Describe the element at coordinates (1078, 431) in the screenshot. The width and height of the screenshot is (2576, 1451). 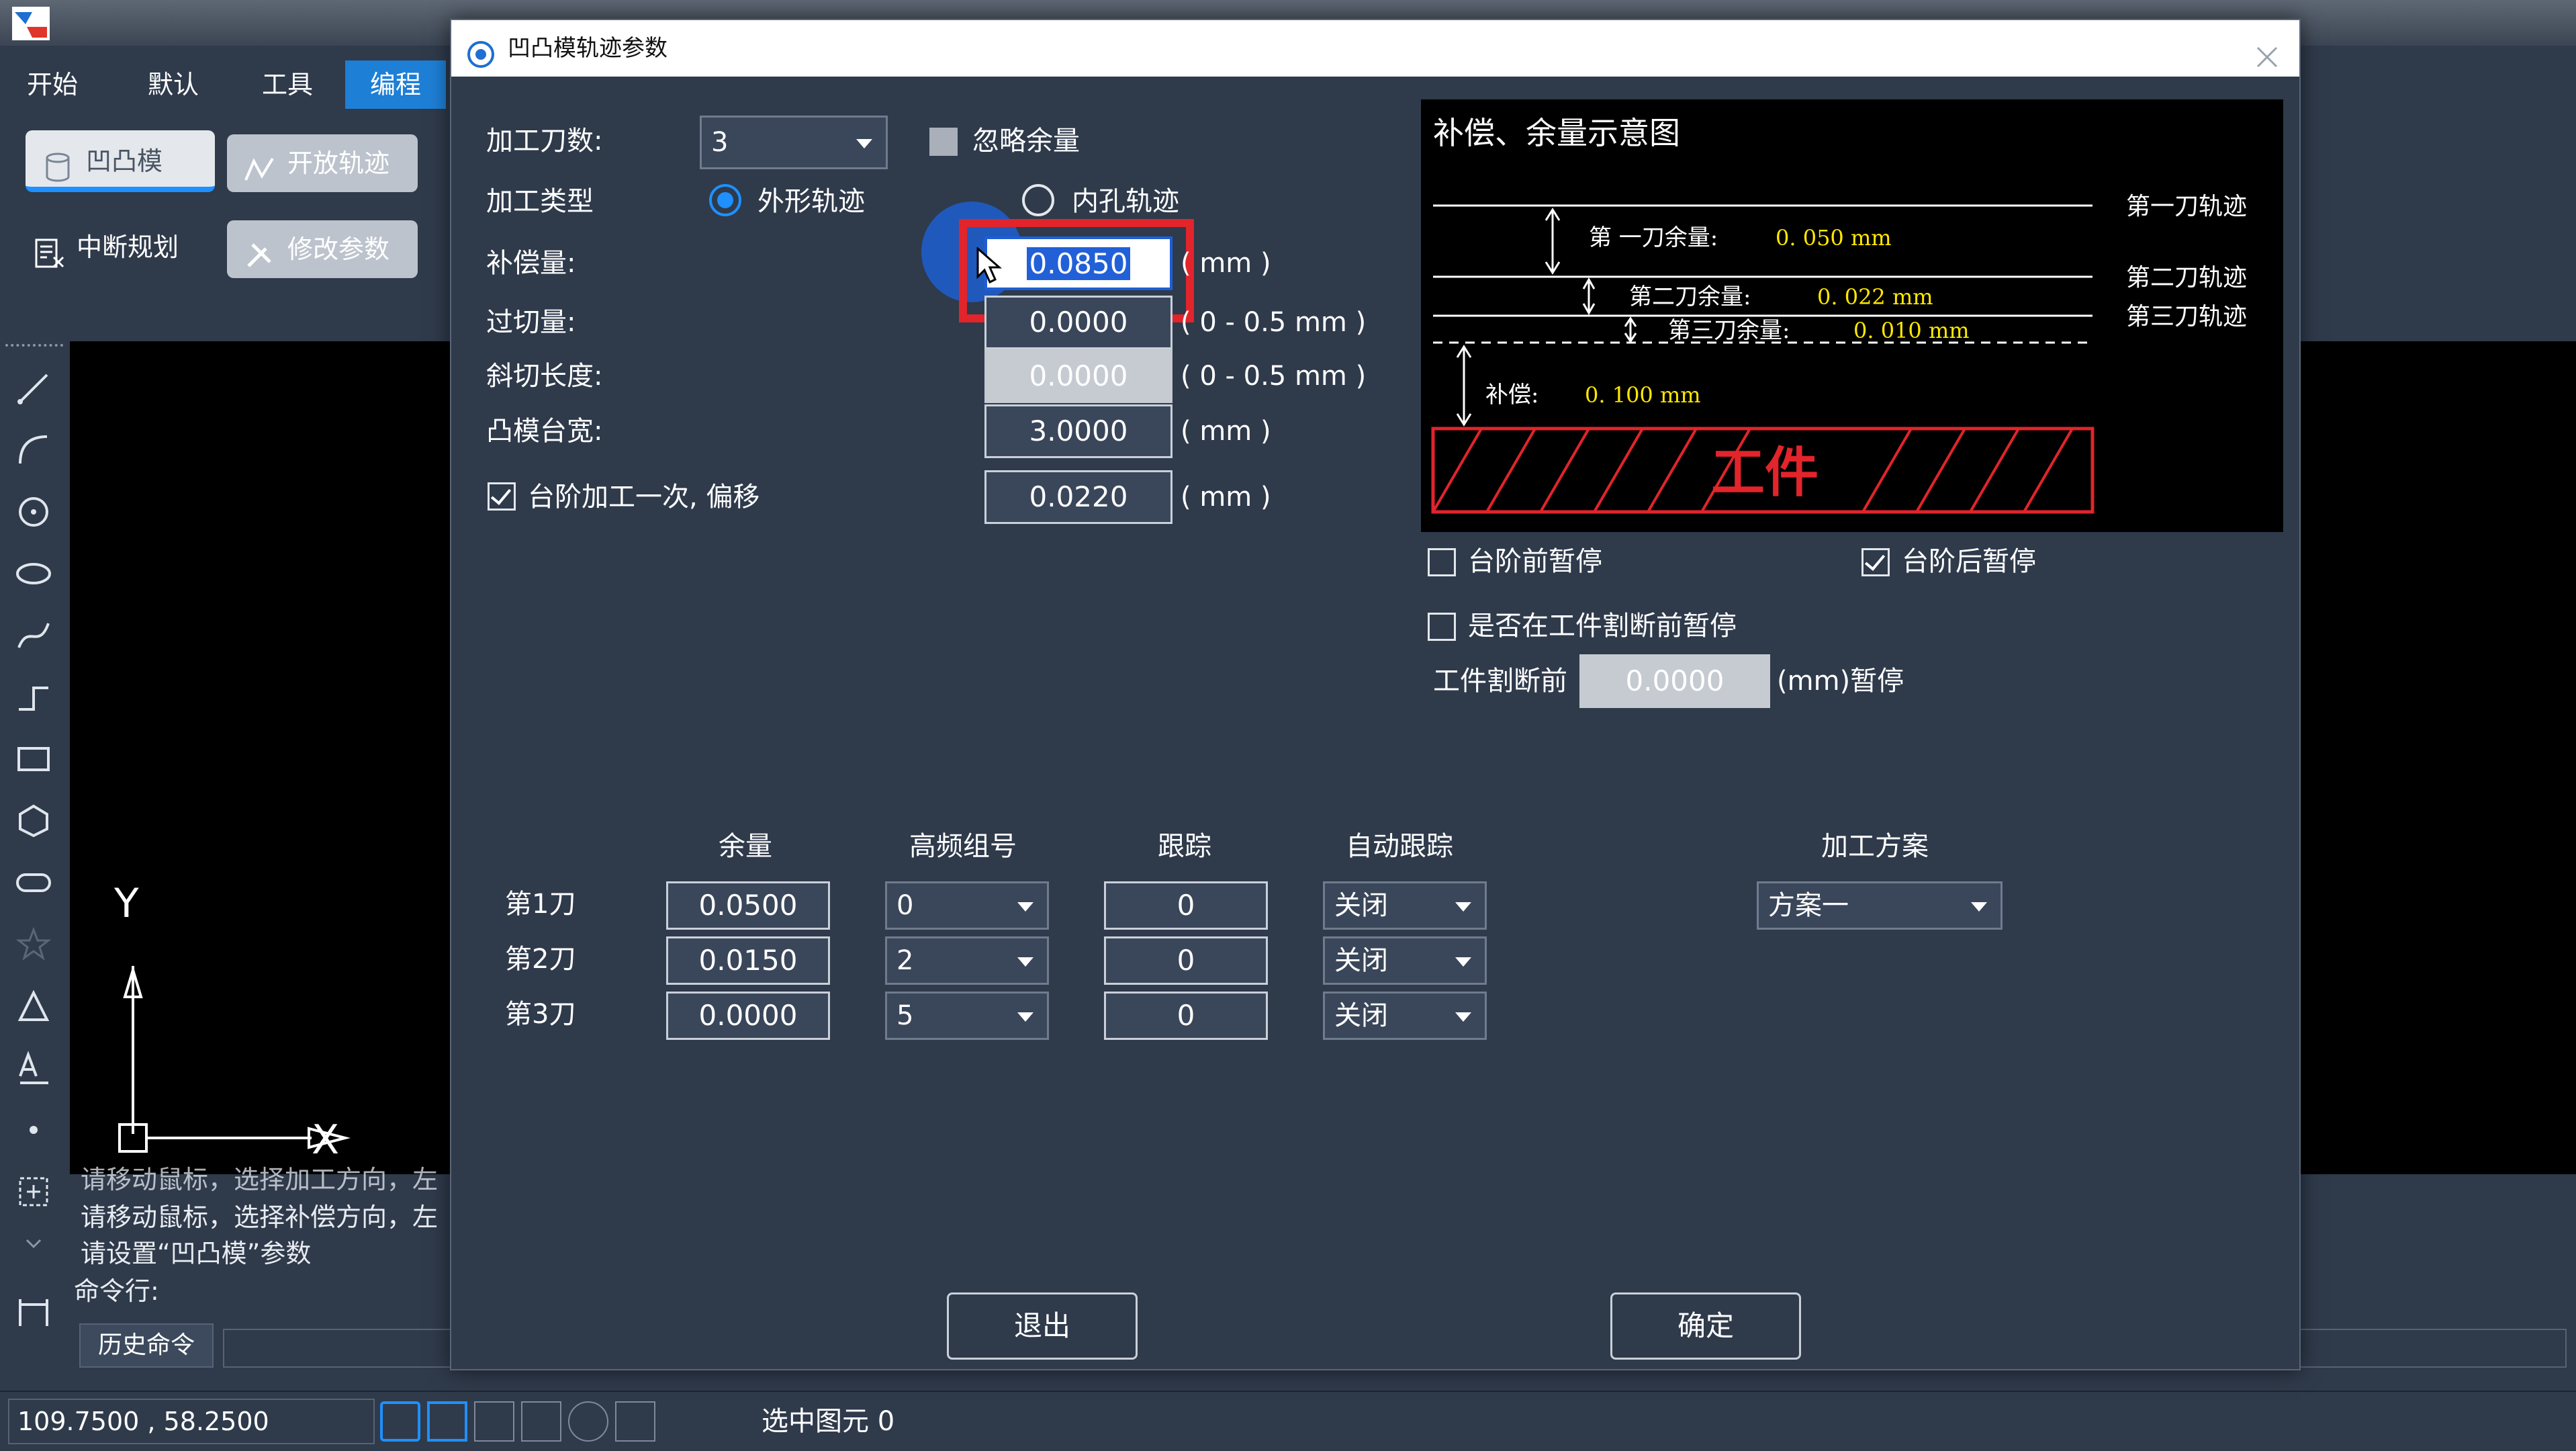
I see `punch-step-width-input: 3.0000` at that location.